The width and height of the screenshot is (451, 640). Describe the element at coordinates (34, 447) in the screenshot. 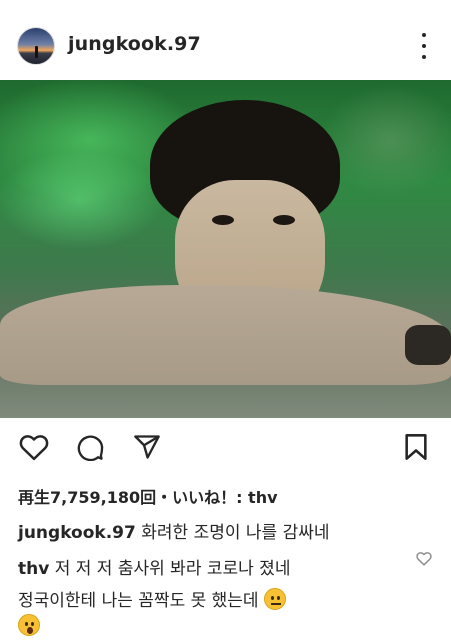

I see `like-icon` at that location.